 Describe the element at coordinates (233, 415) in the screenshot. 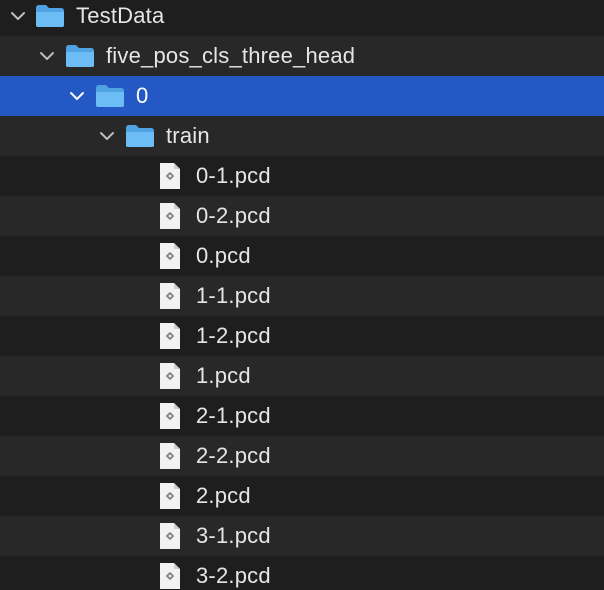

I see `tree-row-label: 2-1.pcd` at that location.